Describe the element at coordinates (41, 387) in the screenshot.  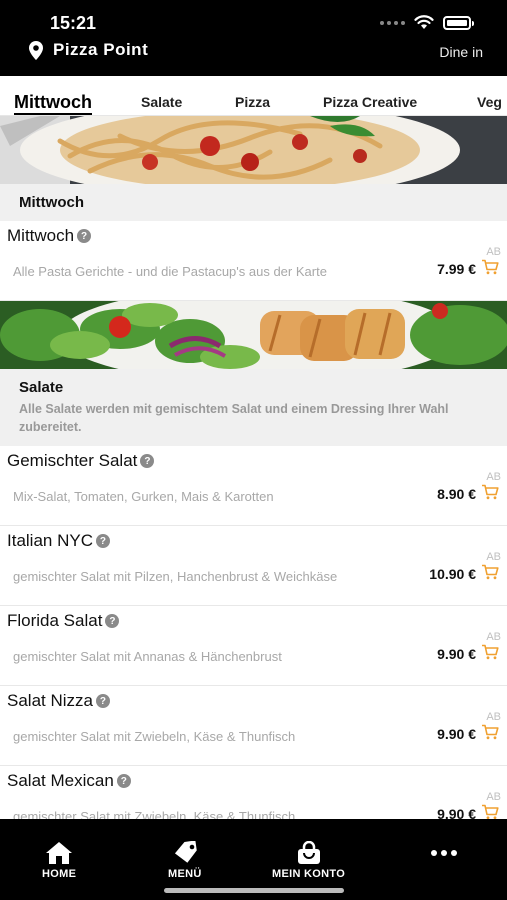
I see `category-title: Salate` at that location.